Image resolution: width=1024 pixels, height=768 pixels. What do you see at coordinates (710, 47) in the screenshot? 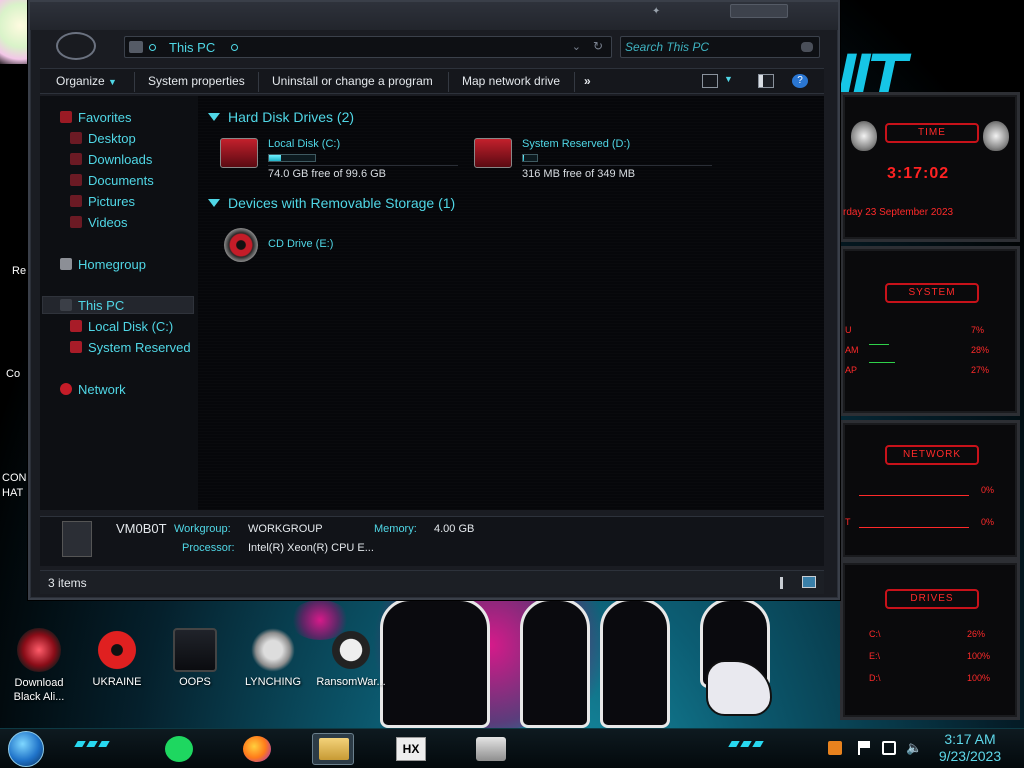
I see `search-input` at bounding box center [710, 47].